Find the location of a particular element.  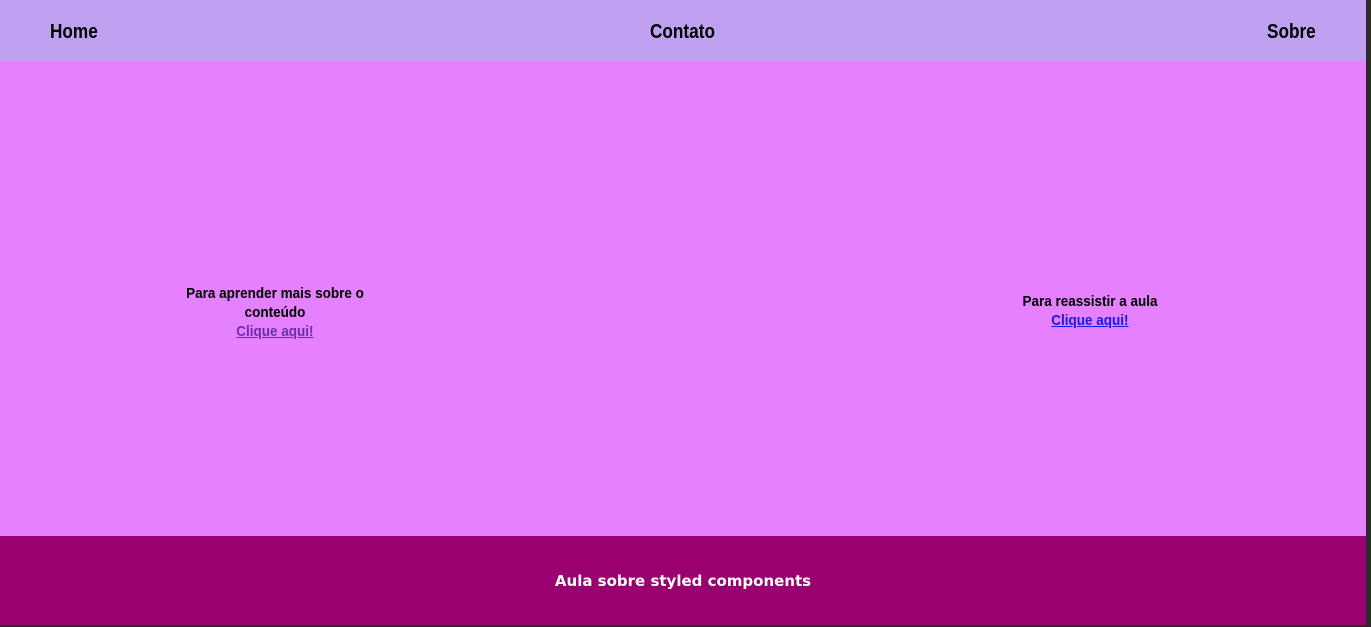

footer-text: Aula sobre styled components is located at coordinates (683, 581).